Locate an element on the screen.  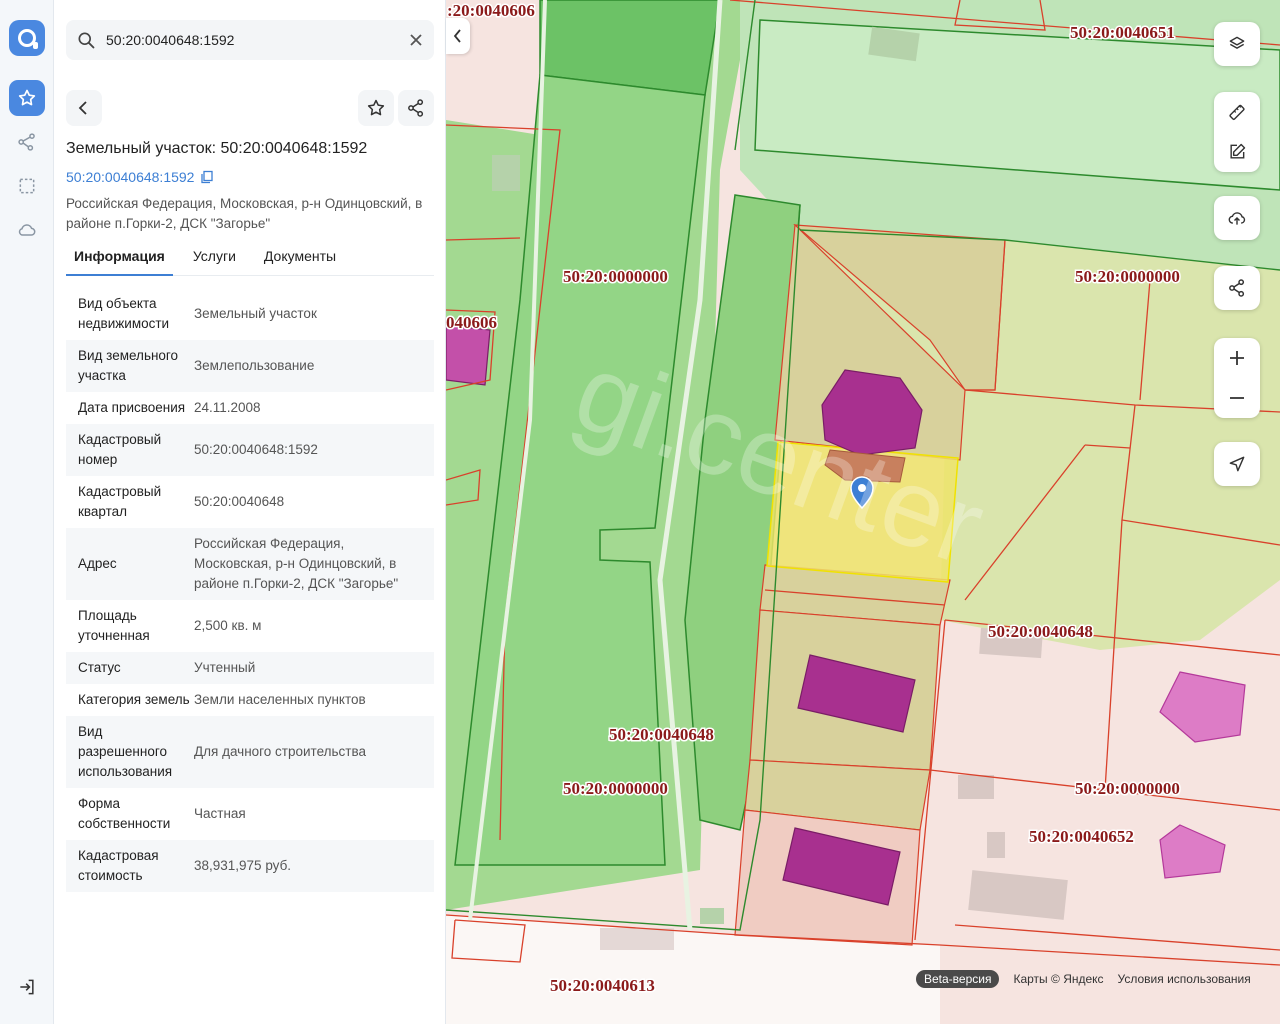
info-row: Кадастровый номер 50:20:0040648:1592 is located at coordinates (250, 450).